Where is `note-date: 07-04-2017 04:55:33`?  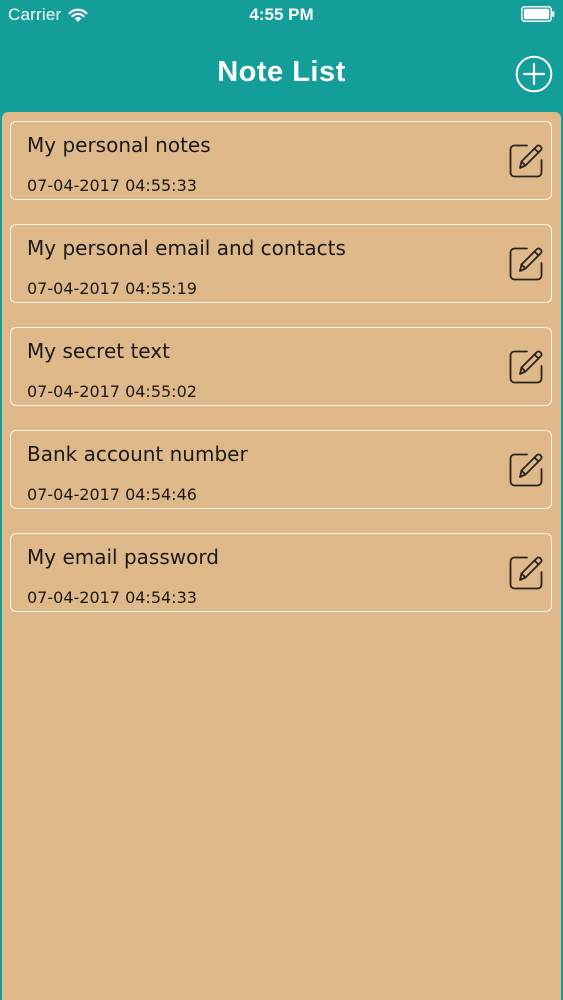
note-date: 07-04-2017 04:55:33 is located at coordinates (112, 185).